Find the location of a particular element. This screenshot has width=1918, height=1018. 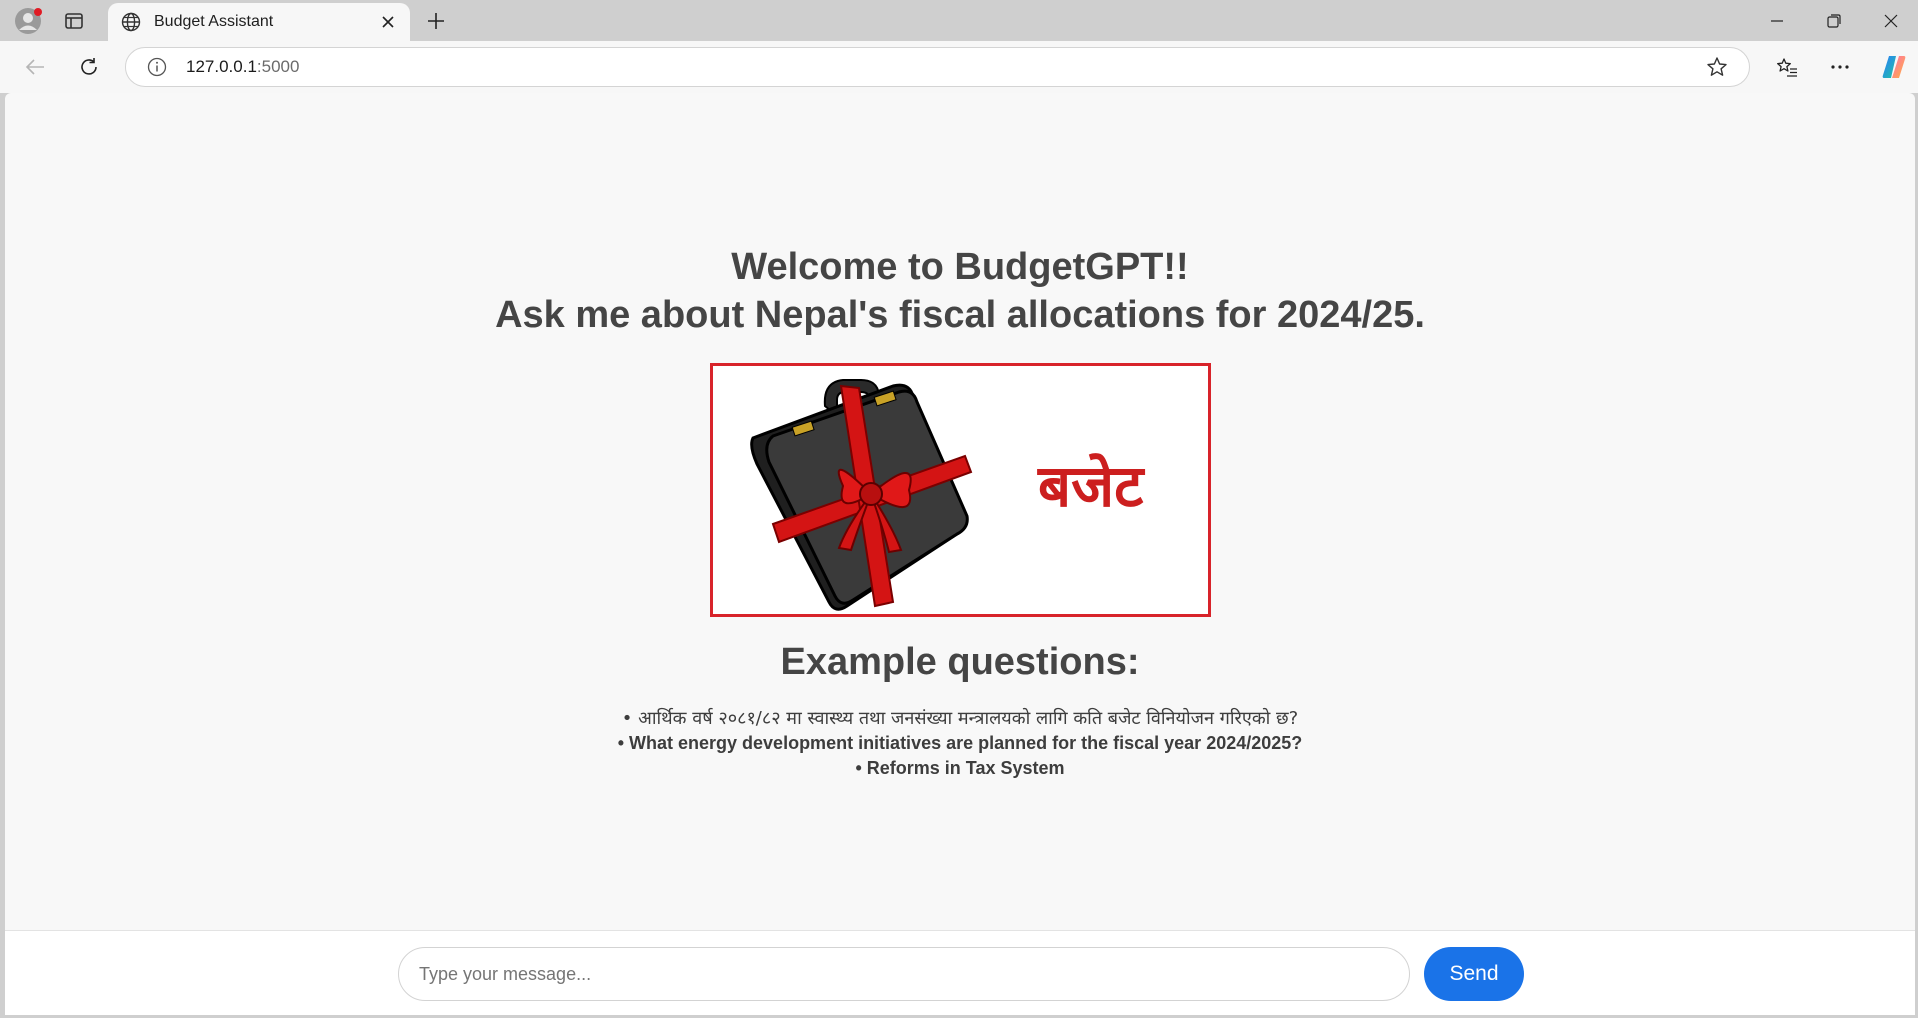

window-close-icon is located at coordinates (1891, 21).